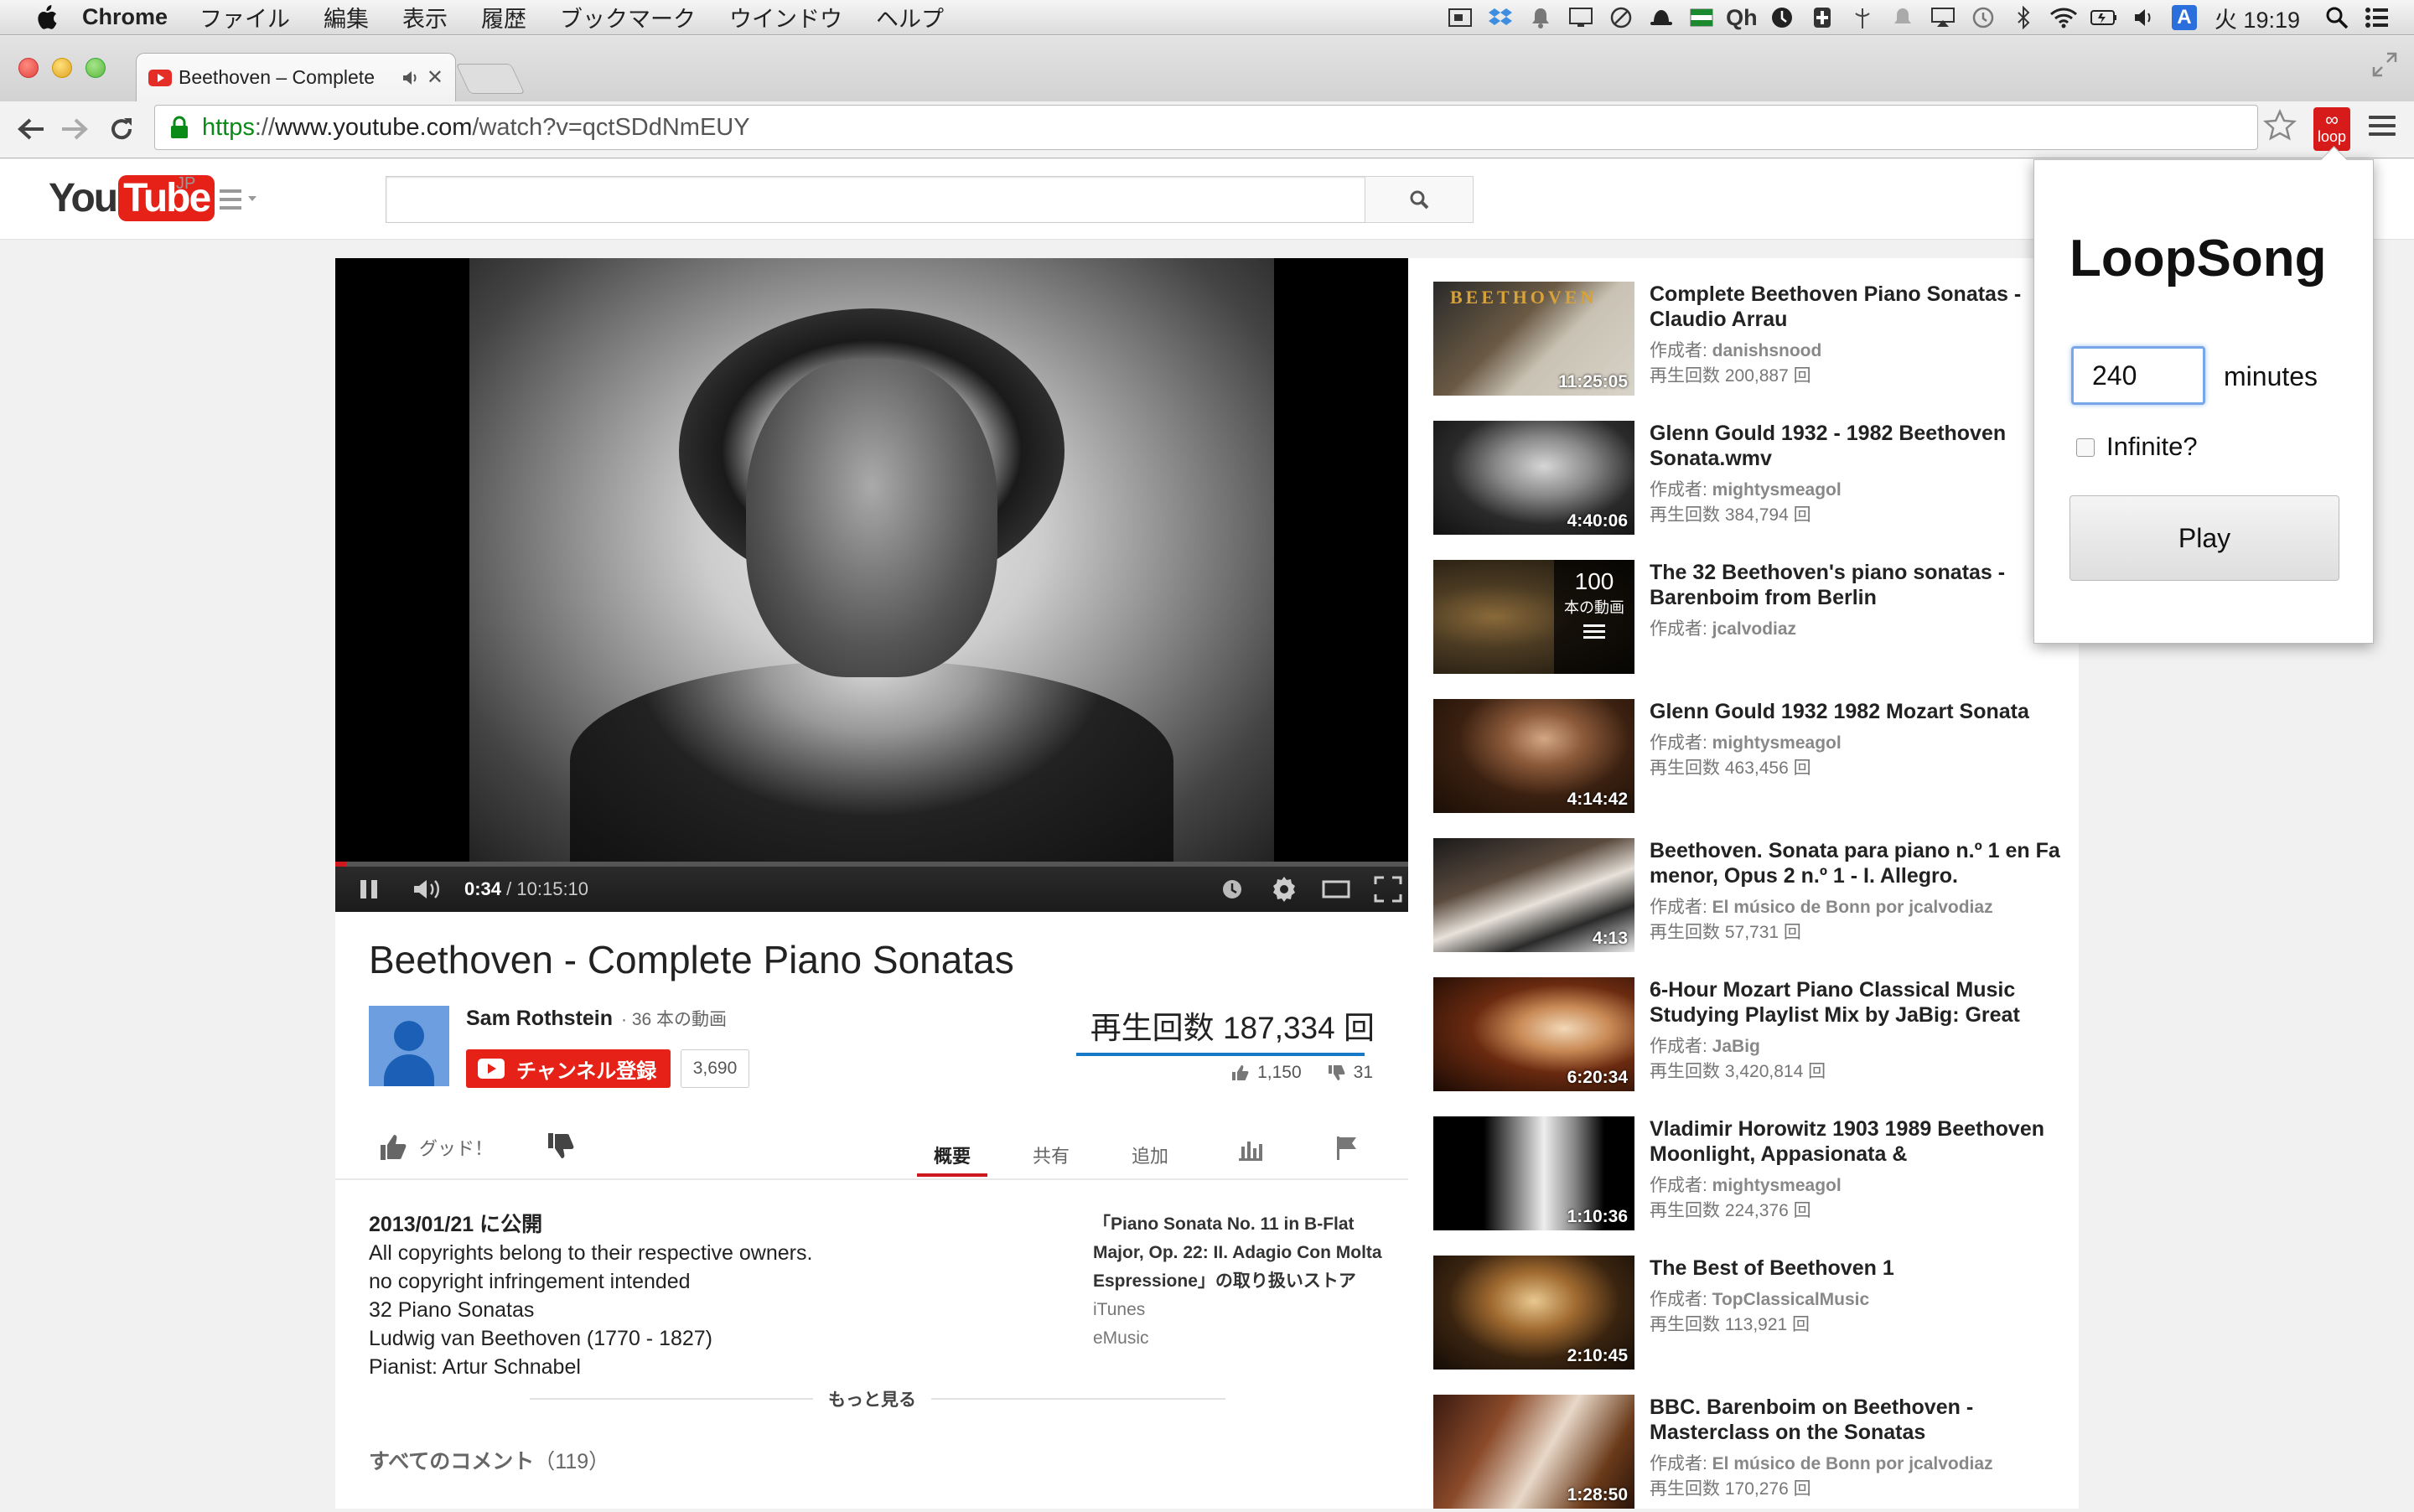 The height and width of the screenshot is (1512, 2414). What do you see at coordinates (347, 17) in the screenshot?
I see `menu-edit: 編集` at bounding box center [347, 17].